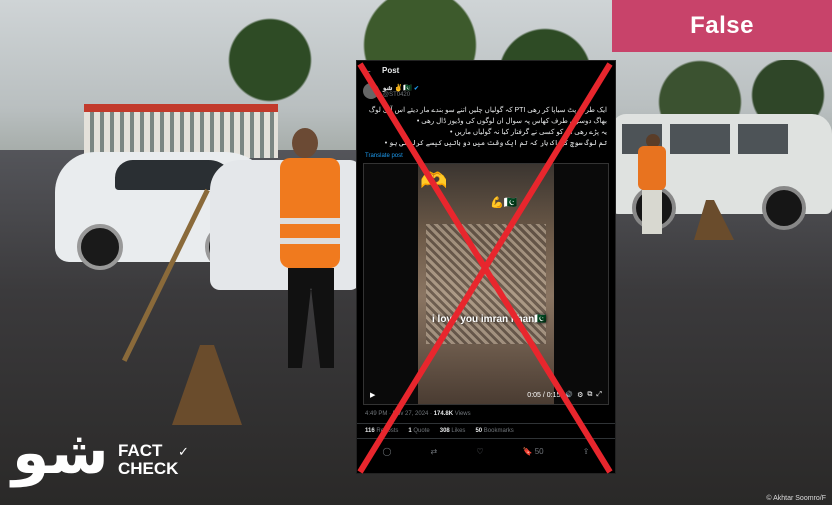 The width and height of the screenshot is (832, 505). What do you see at coordinates (580, 395) in the screenshot?
I see `settings-icon: ⚙` at bounding box center [580, 395].